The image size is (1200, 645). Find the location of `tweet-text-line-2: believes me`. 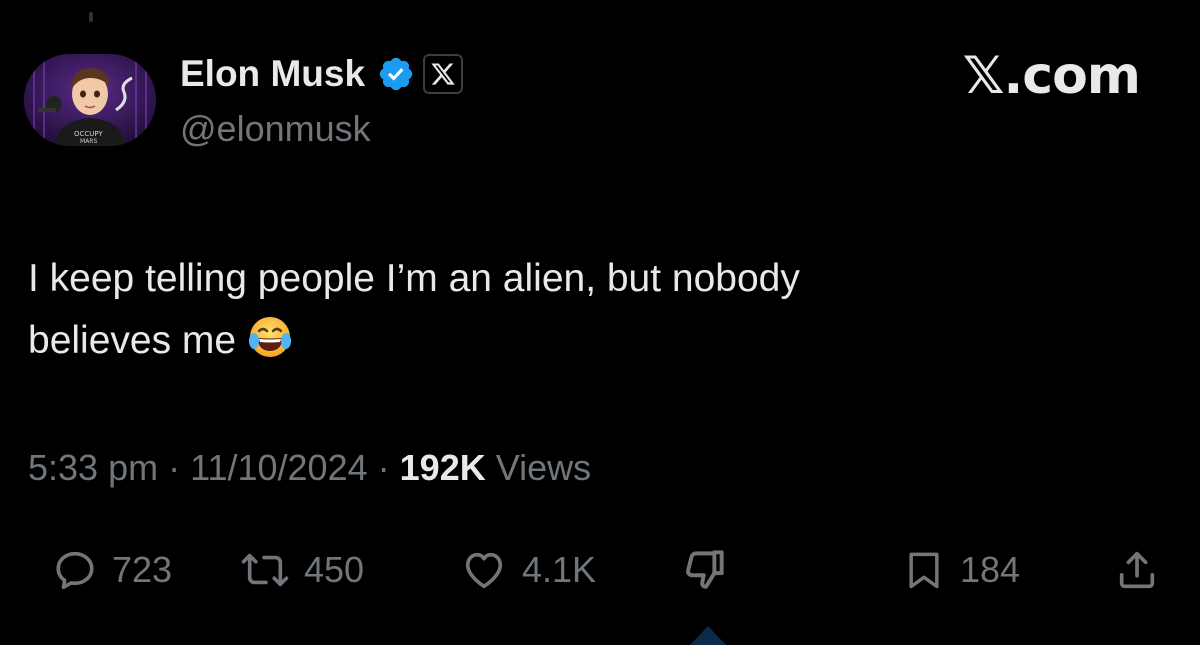

tweet-text-line-2: believes me is located at coordinates (132, 340).